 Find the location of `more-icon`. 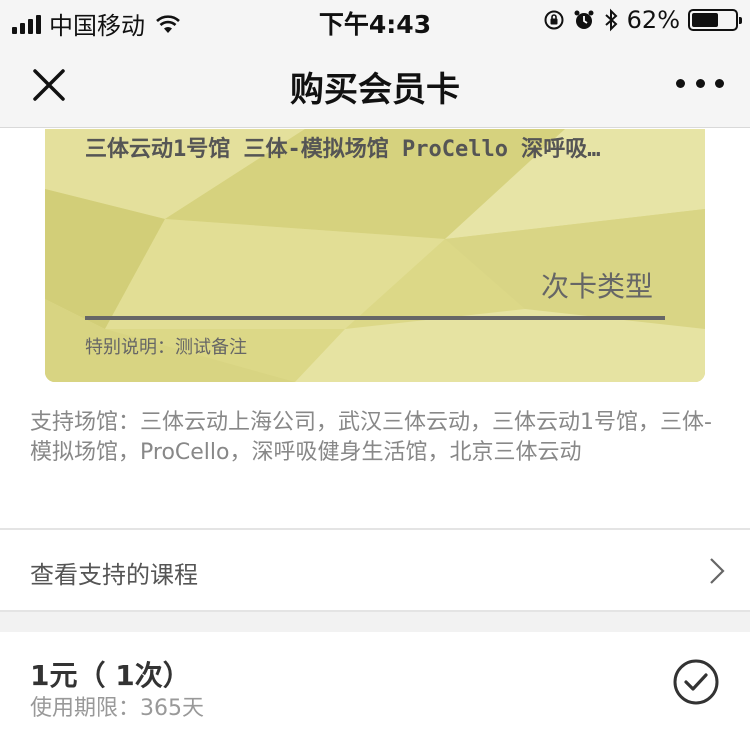

more-icon is located at coordinates (700, 83).